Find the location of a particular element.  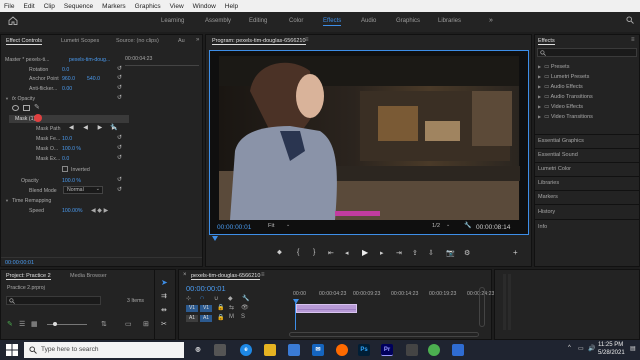

lock-icon: 🔒 is located at coordinates (220, 317).